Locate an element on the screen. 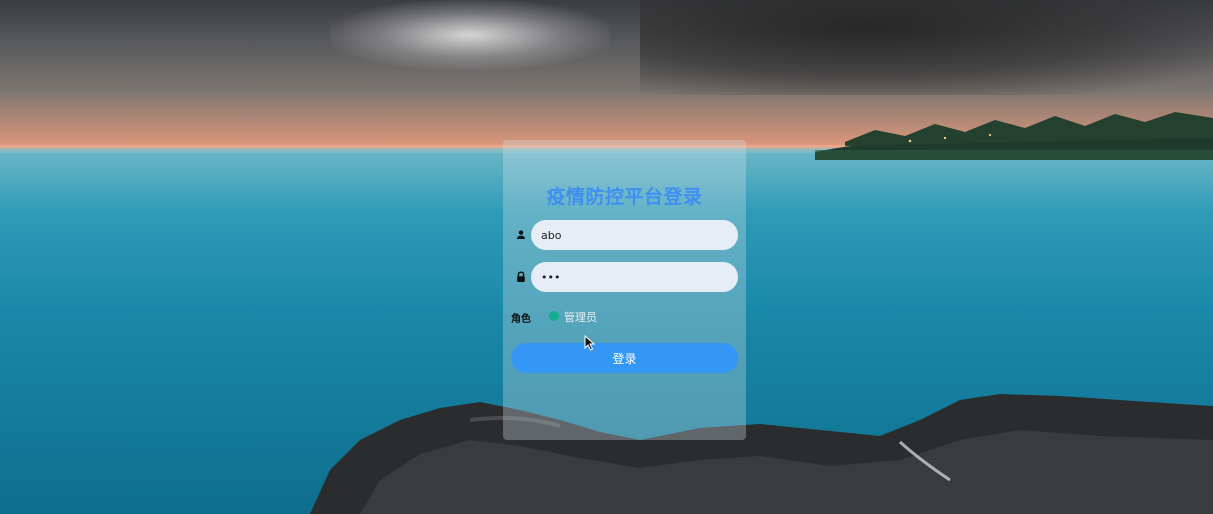  login-form-card: 疫情防控平台登录 角色 管理员 登录 is located at coordinates (624, 290).